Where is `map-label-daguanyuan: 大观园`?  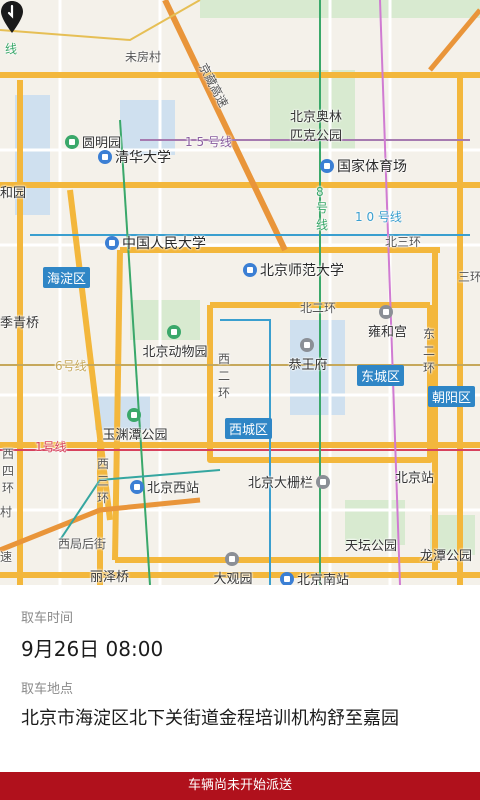
map-label-daguanyuan: 大观园 is located at coordinates (233, 568).